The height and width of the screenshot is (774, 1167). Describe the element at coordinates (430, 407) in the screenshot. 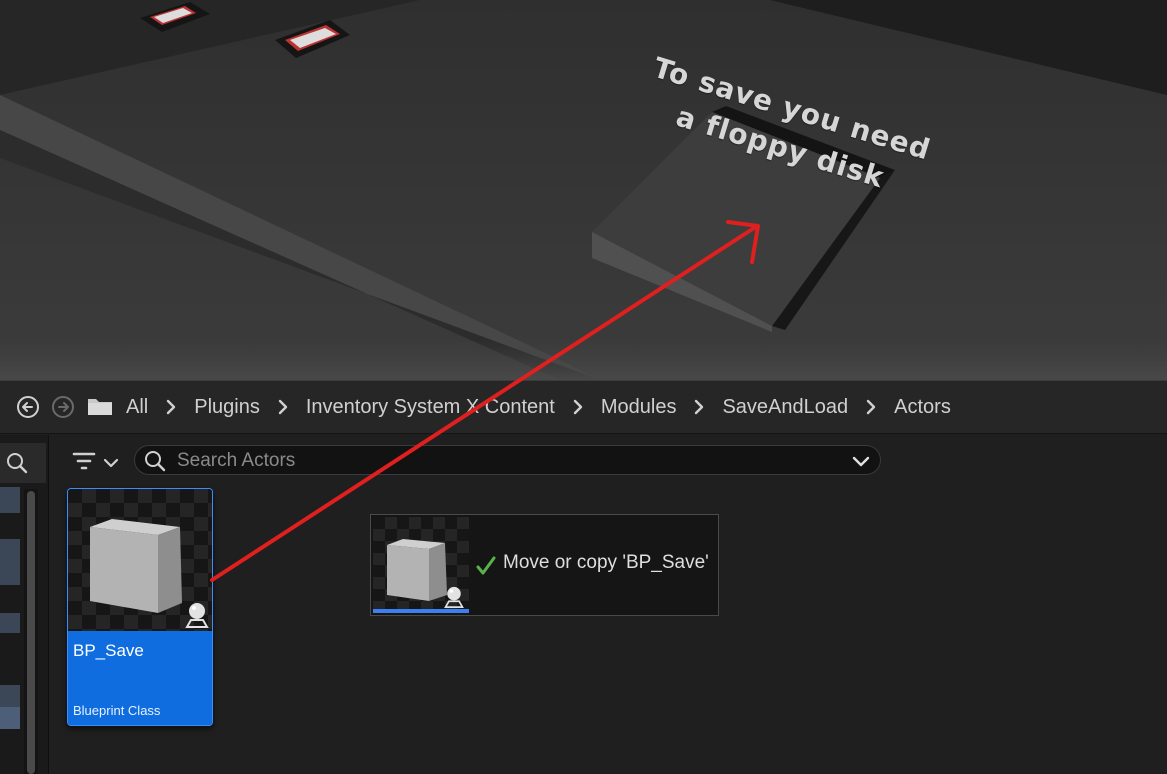

I see `breadcrumb-item-inventory-system-x-content: Inventory System X Content` at that location.